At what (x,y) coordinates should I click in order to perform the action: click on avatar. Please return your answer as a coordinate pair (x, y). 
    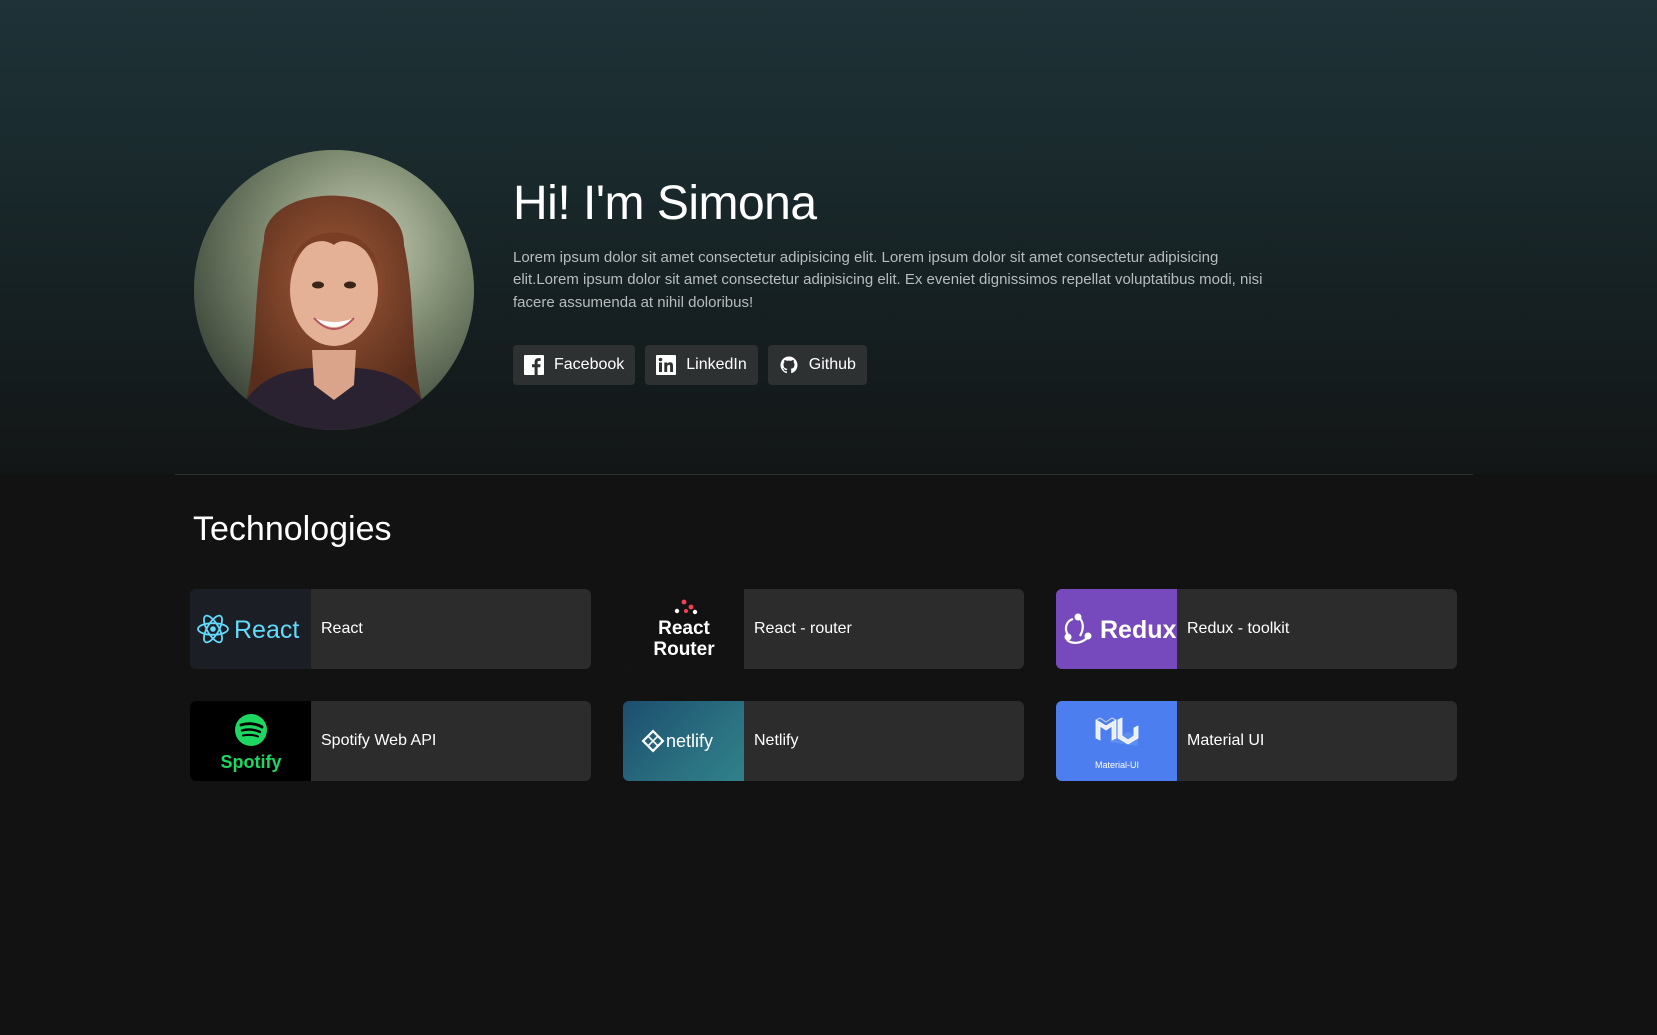
    Looking at the image, I should click on (334, 290).